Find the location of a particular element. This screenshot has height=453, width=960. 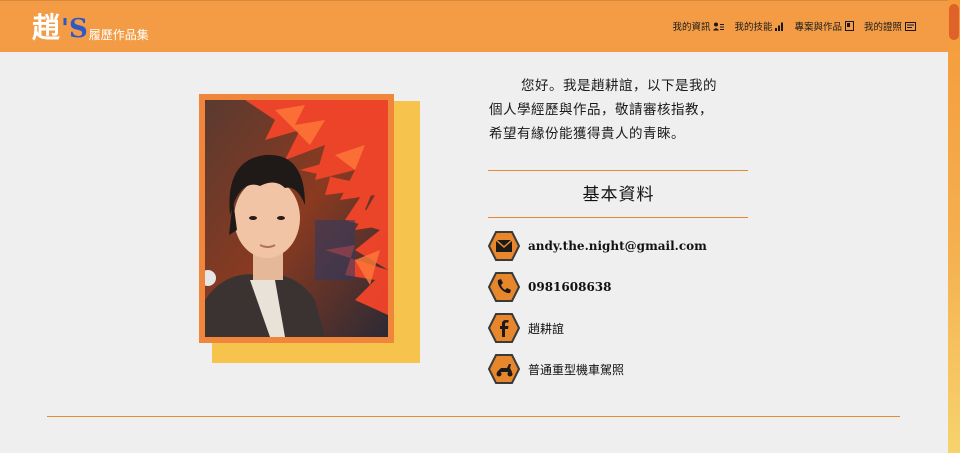

facebook-icon is located at coordinates (504, 328).